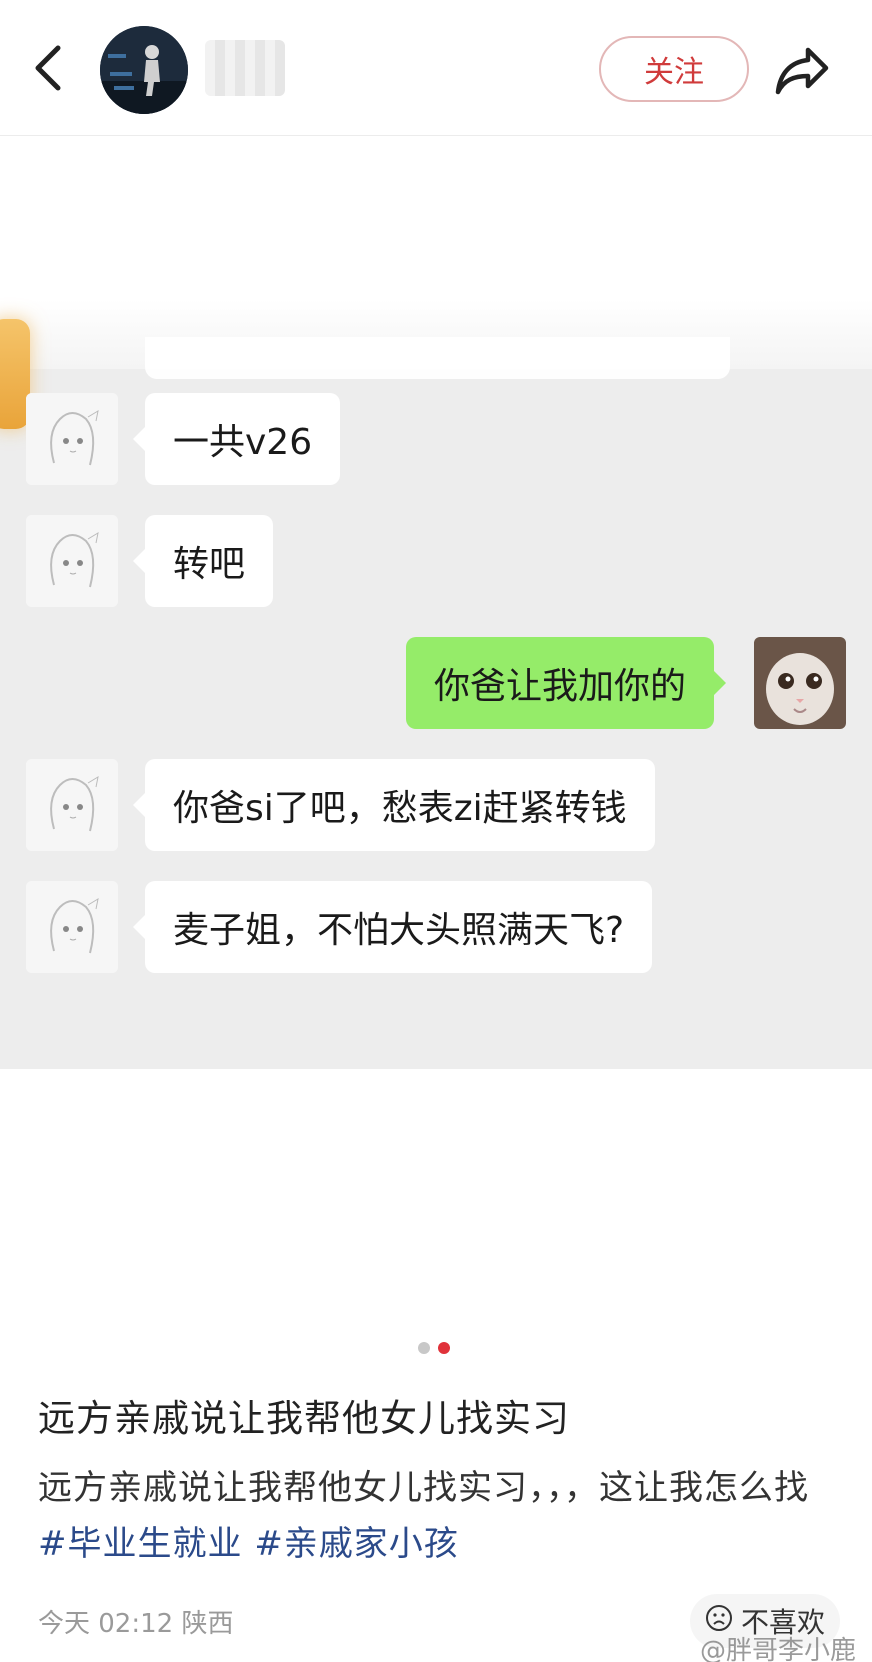 The height and width of the screenshot is (1662, 872). Describe the element at coordinates (144, 70) in the screenshot. I see `author-avatar` at that location.